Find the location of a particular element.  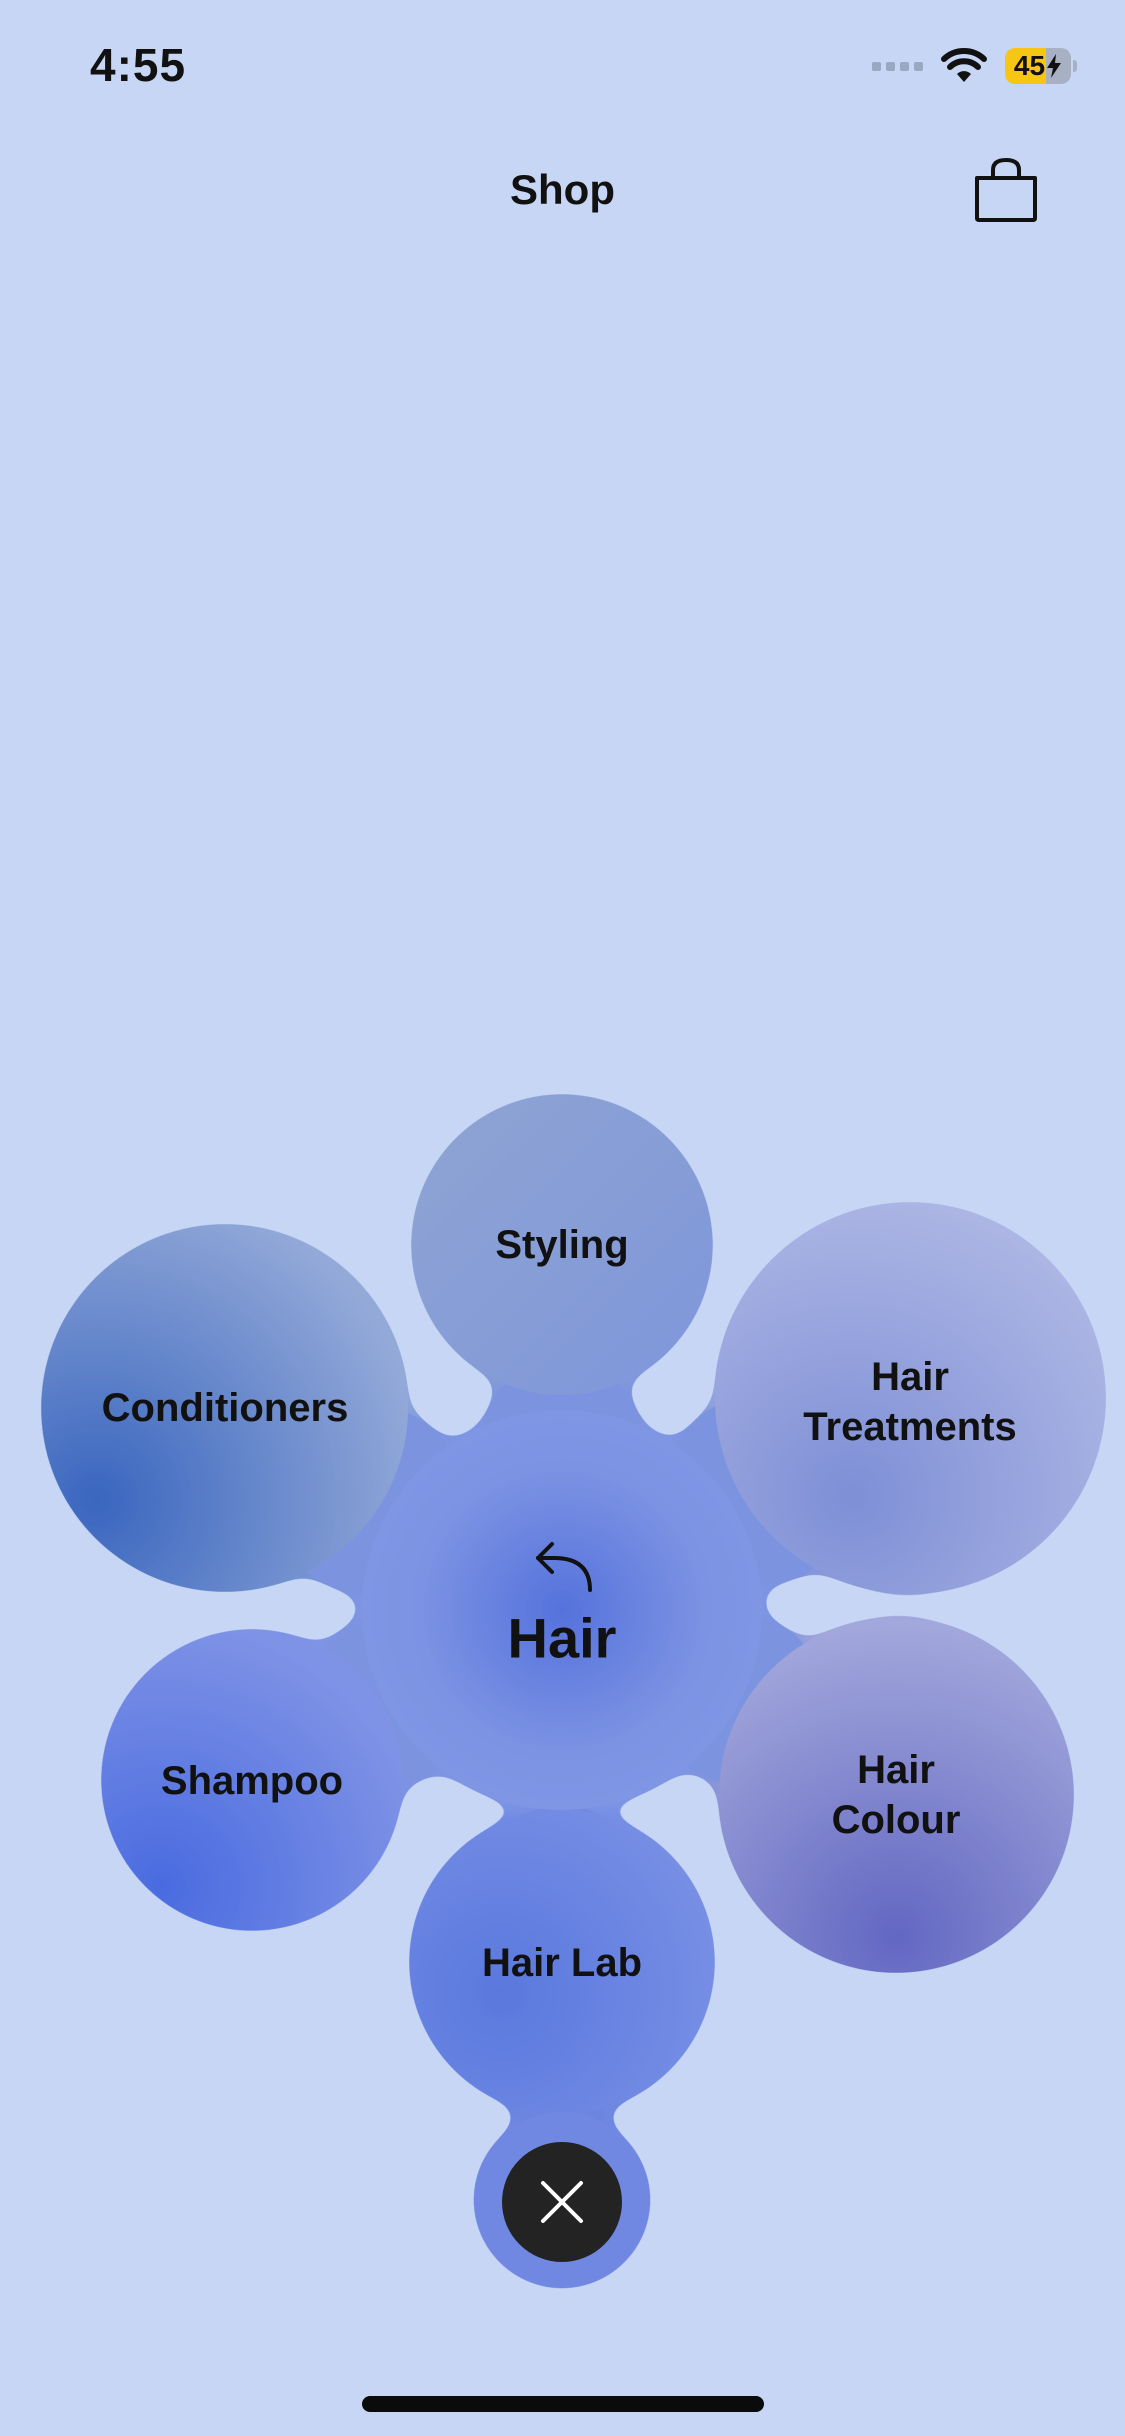

category-hair-lab: Hair Lab is located at coordinates (562, 1963).